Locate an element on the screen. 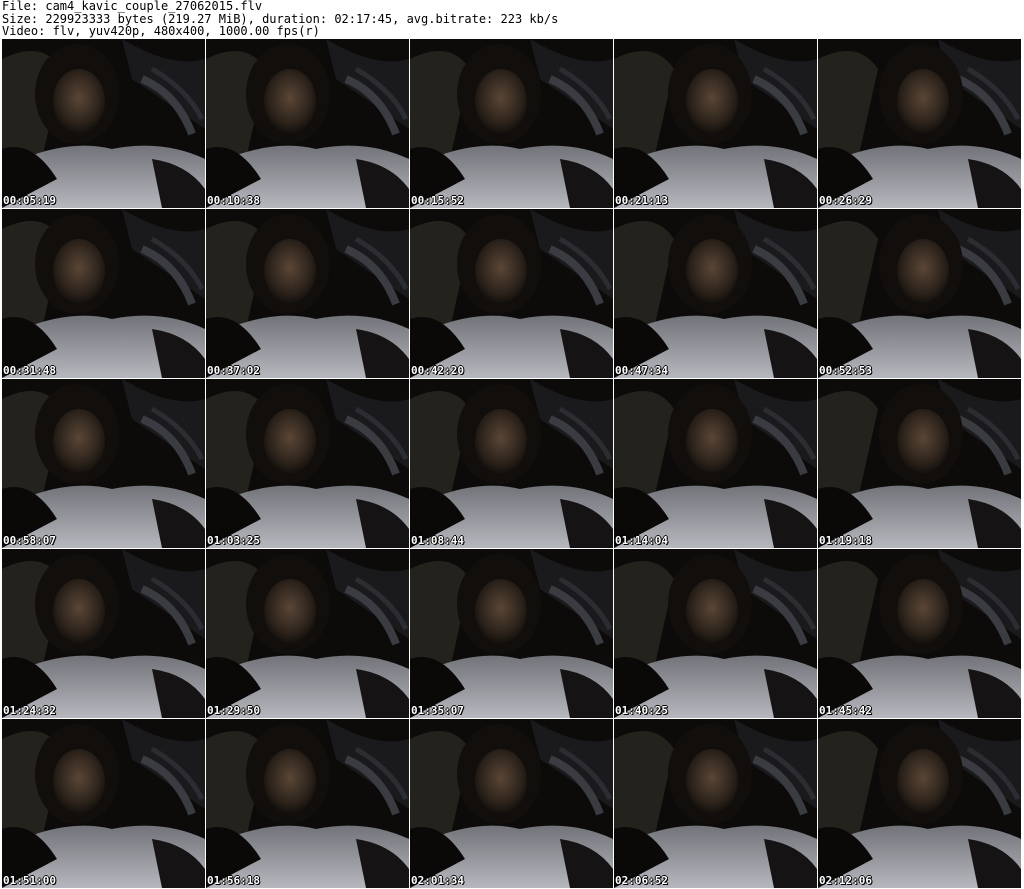  timestamp-label: 01:51:00 is located at coordinates (29, 880).